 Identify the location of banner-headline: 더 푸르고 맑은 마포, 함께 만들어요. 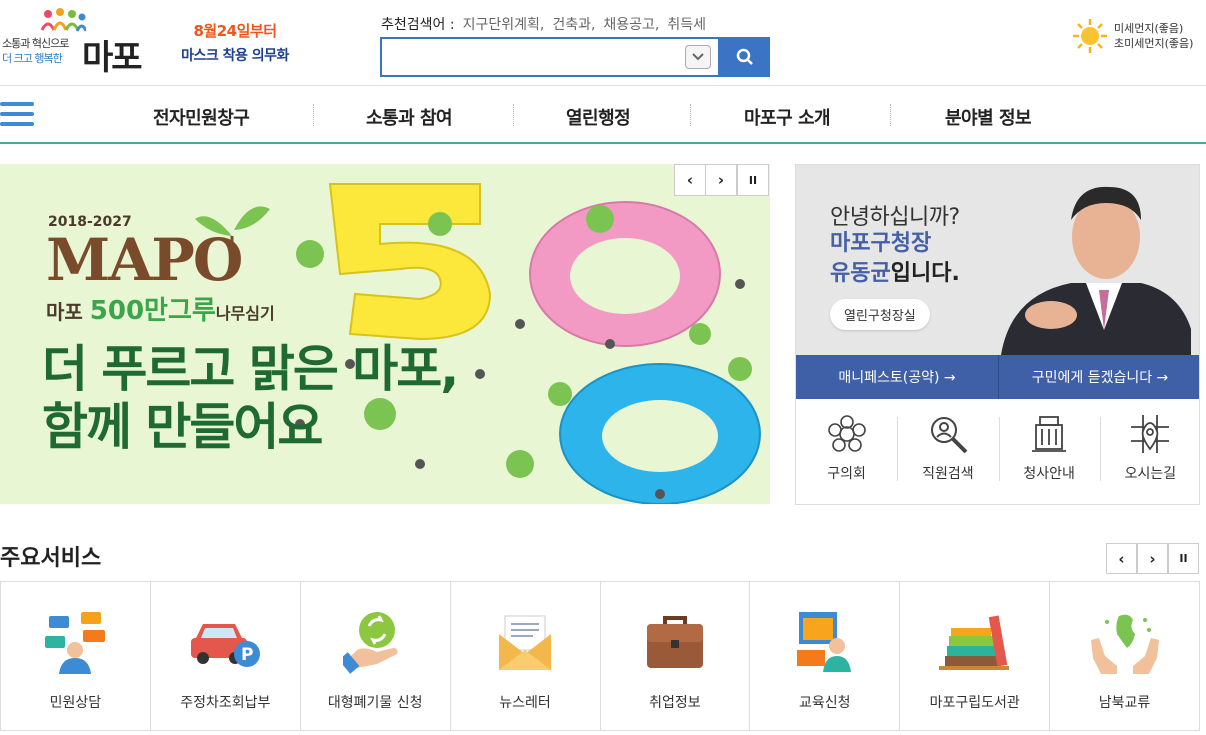
(250, 398).